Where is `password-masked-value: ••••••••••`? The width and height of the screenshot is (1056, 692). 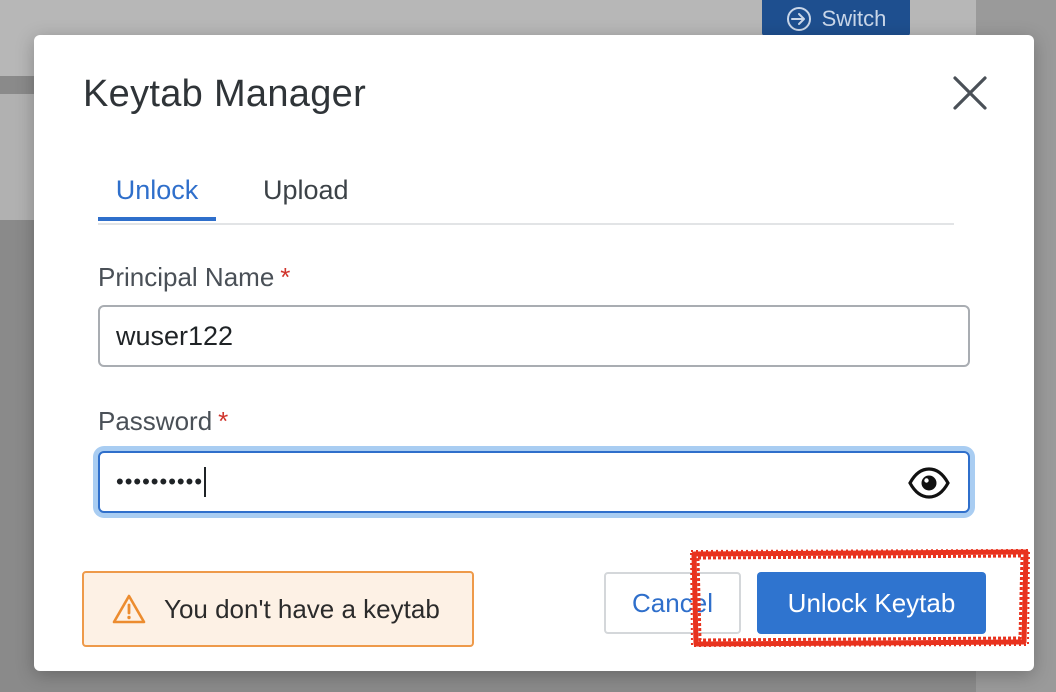
password-masked-value: •••••••••• is located at coordinates (160, 481).